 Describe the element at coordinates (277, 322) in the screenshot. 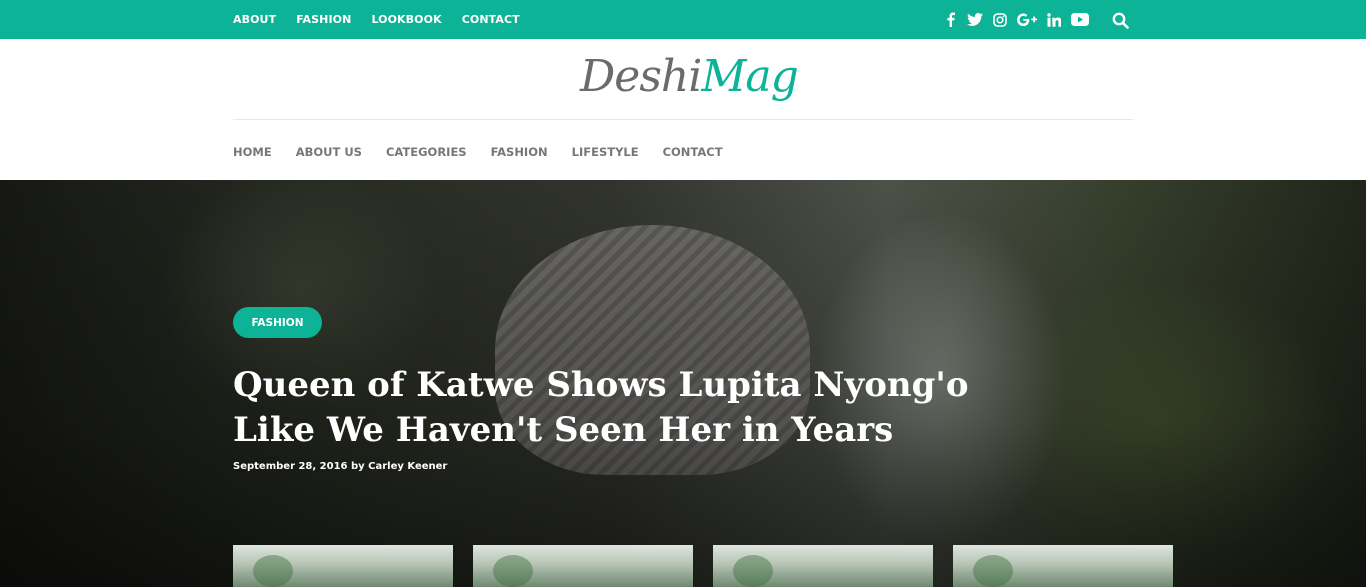

I see `category-badge: FASHION` at that location.